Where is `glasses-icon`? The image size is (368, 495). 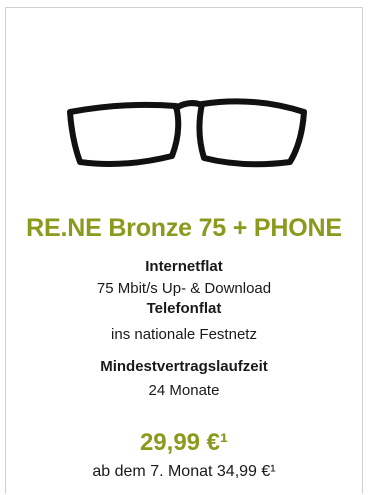 glasses-icon is located at coordinates (187, 133).